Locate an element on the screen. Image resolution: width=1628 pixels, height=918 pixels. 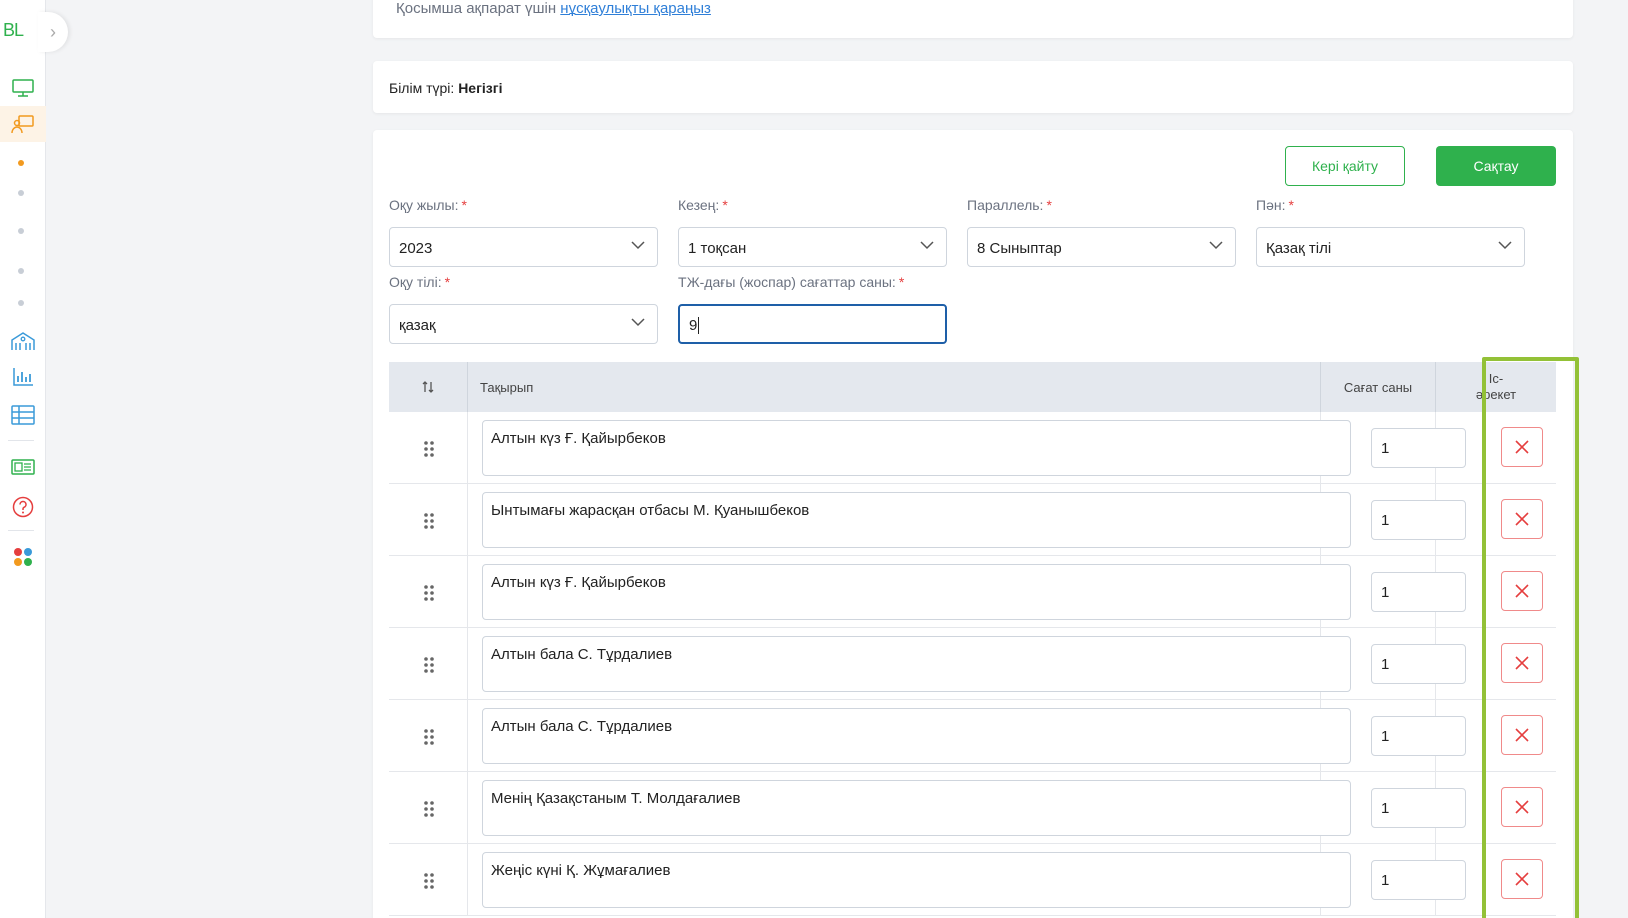
sidebar-item-monitor is located at coordinates (23, 88).